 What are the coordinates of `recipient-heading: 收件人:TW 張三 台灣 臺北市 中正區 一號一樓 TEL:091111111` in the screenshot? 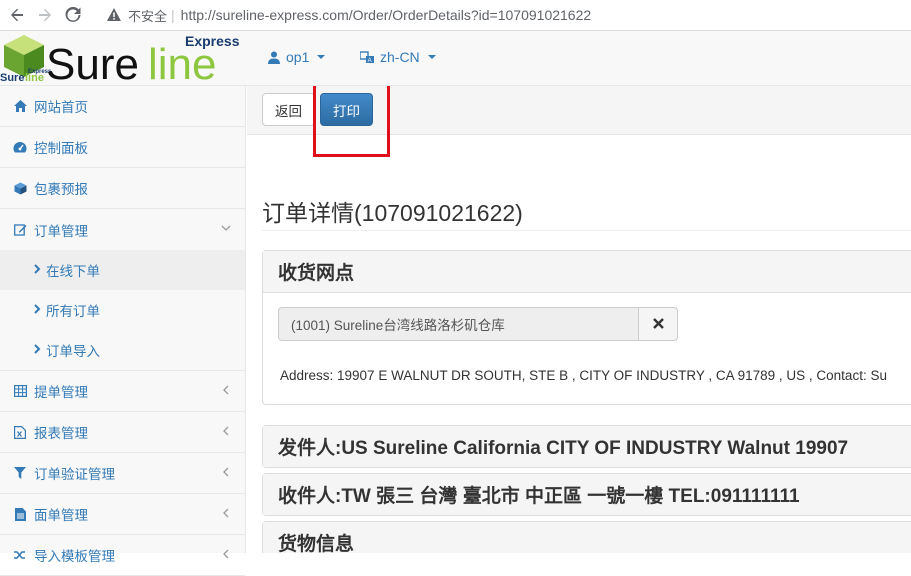 It's located at (587, 494).